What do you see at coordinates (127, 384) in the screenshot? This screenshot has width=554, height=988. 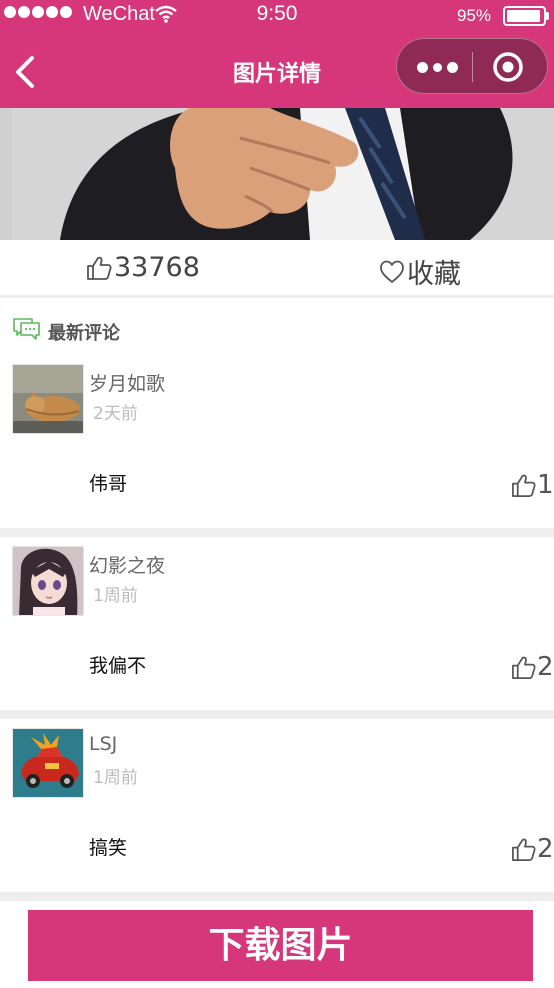 I see `comment-username: 岁月如歌` at bounding box center [127, 384].